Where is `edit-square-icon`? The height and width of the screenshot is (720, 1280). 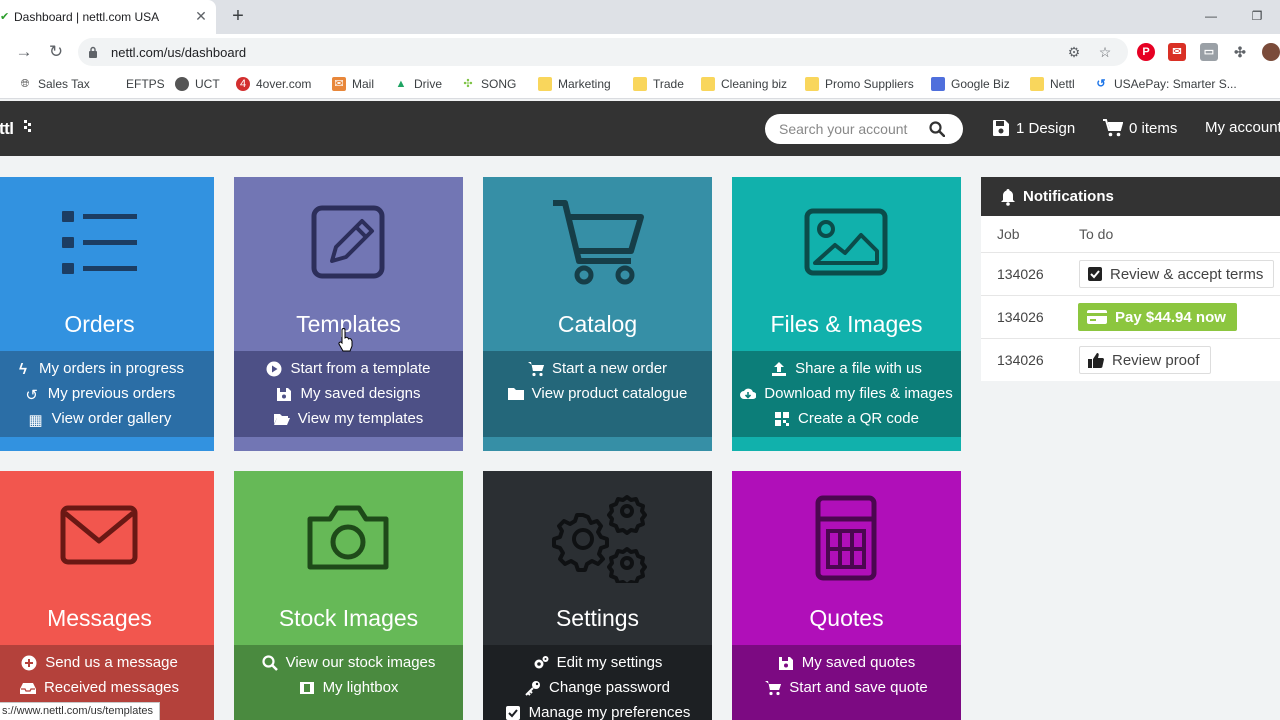 edit-square-icon is located at coordinates (348, 242).